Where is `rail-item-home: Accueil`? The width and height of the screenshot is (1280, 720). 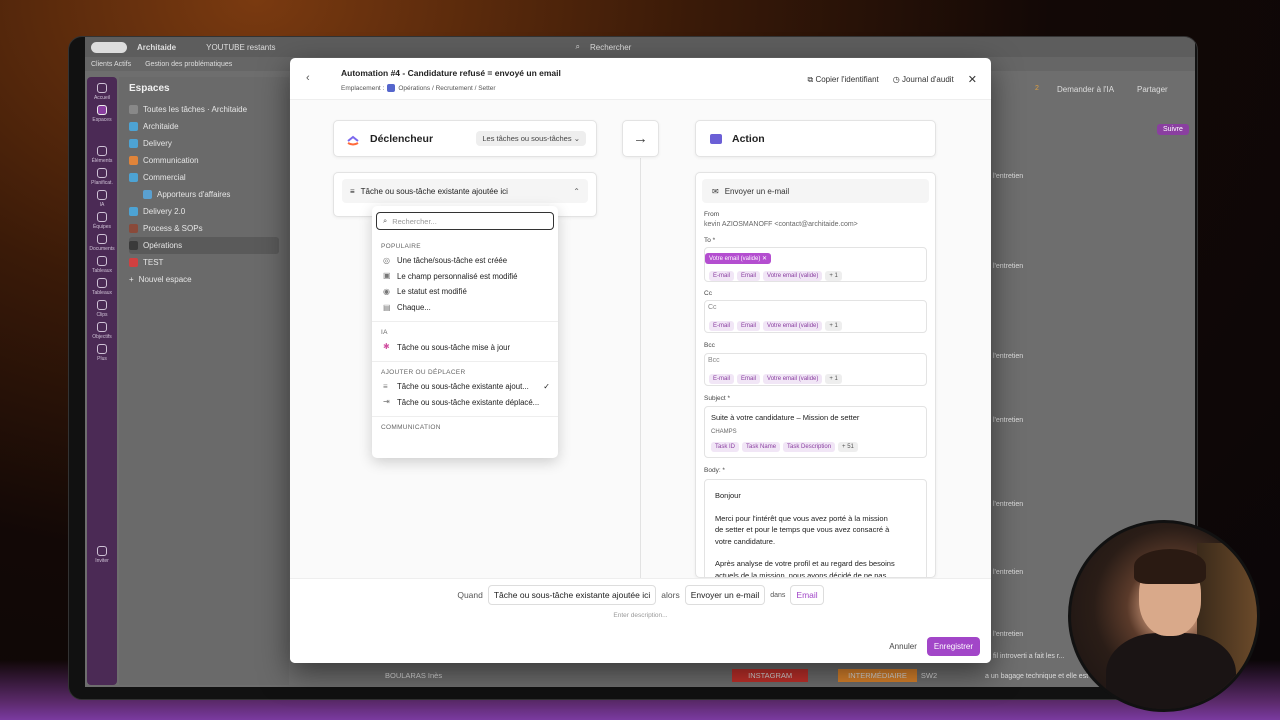 rail-item-home: Accueil is located at coordinates (102, 92).